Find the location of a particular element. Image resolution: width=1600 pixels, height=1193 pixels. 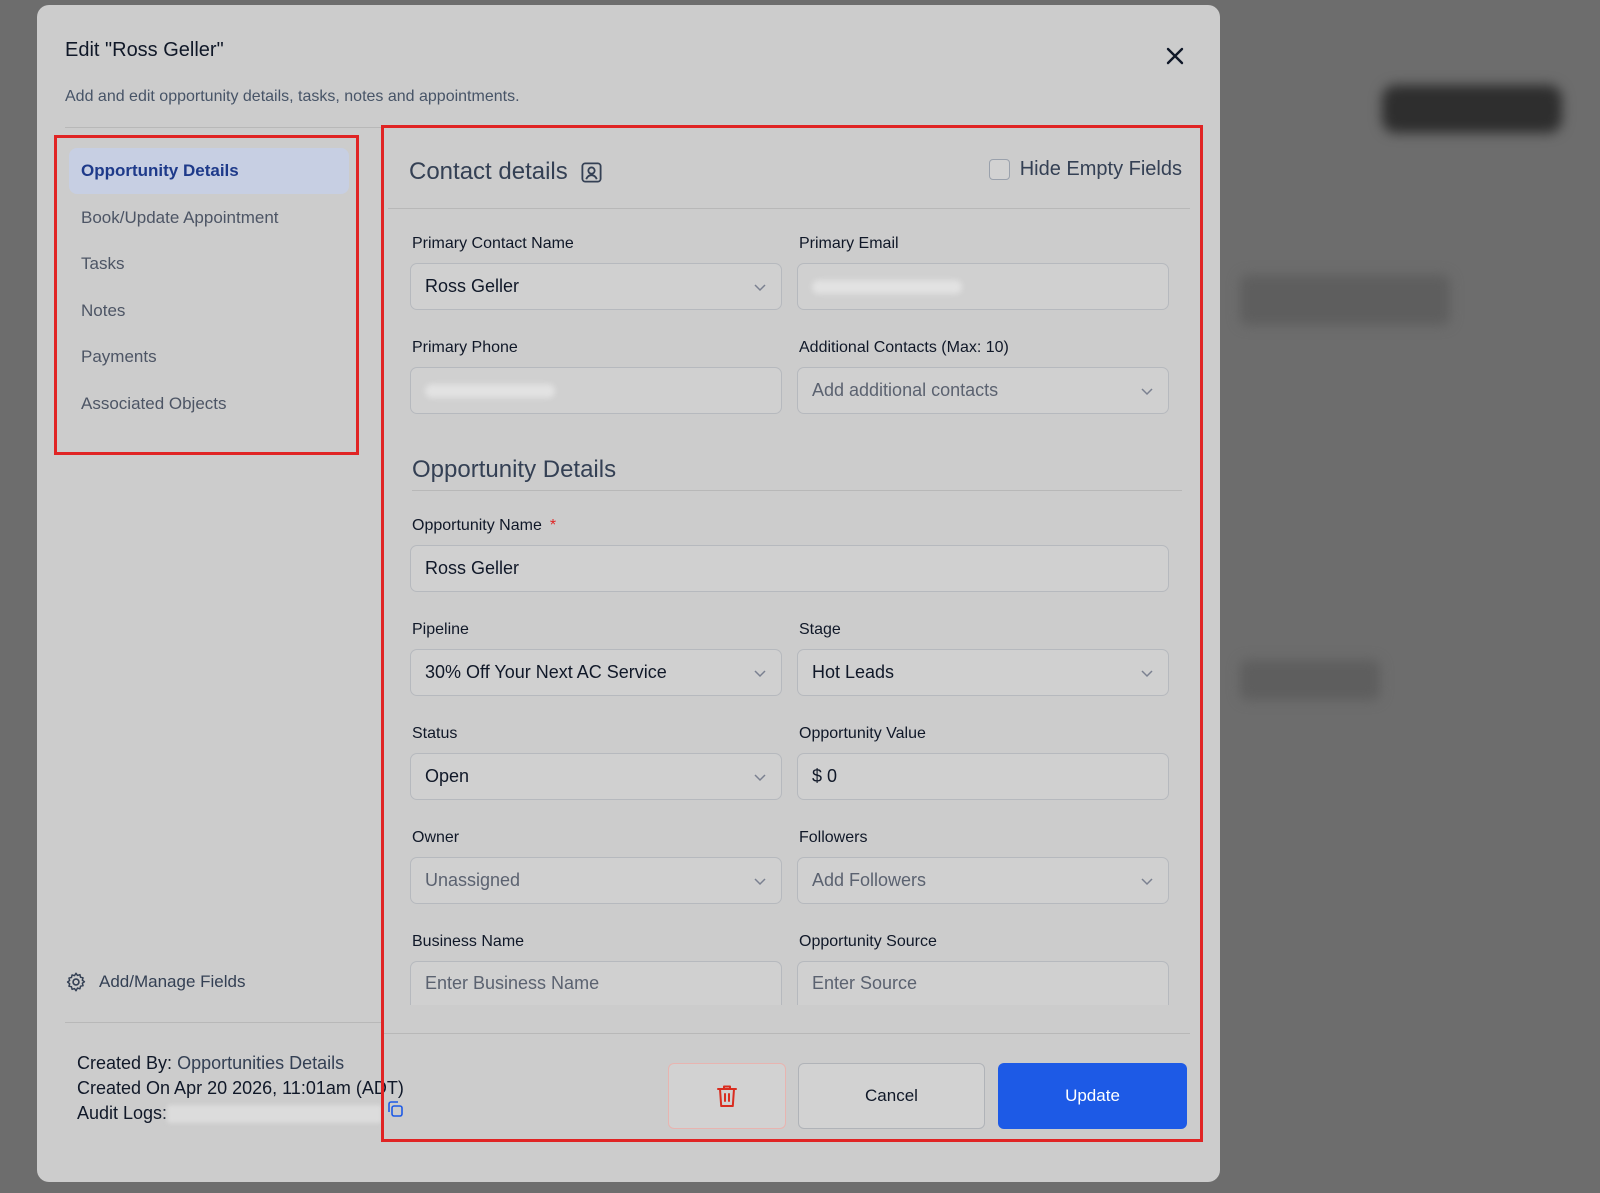

sidebar-item-notes: Notes is located at coordinates (209, 311).